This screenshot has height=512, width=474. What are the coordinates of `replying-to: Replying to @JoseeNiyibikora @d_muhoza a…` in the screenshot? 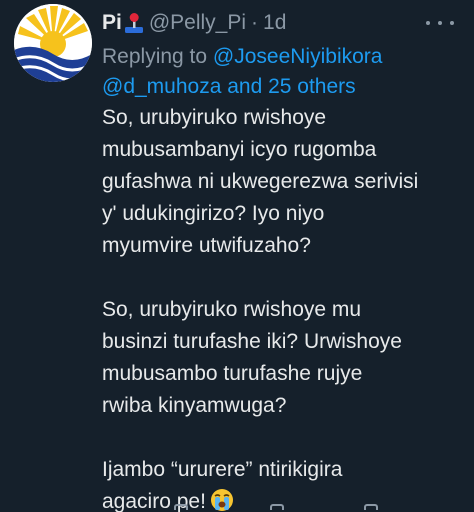 It's located at (282, 72).